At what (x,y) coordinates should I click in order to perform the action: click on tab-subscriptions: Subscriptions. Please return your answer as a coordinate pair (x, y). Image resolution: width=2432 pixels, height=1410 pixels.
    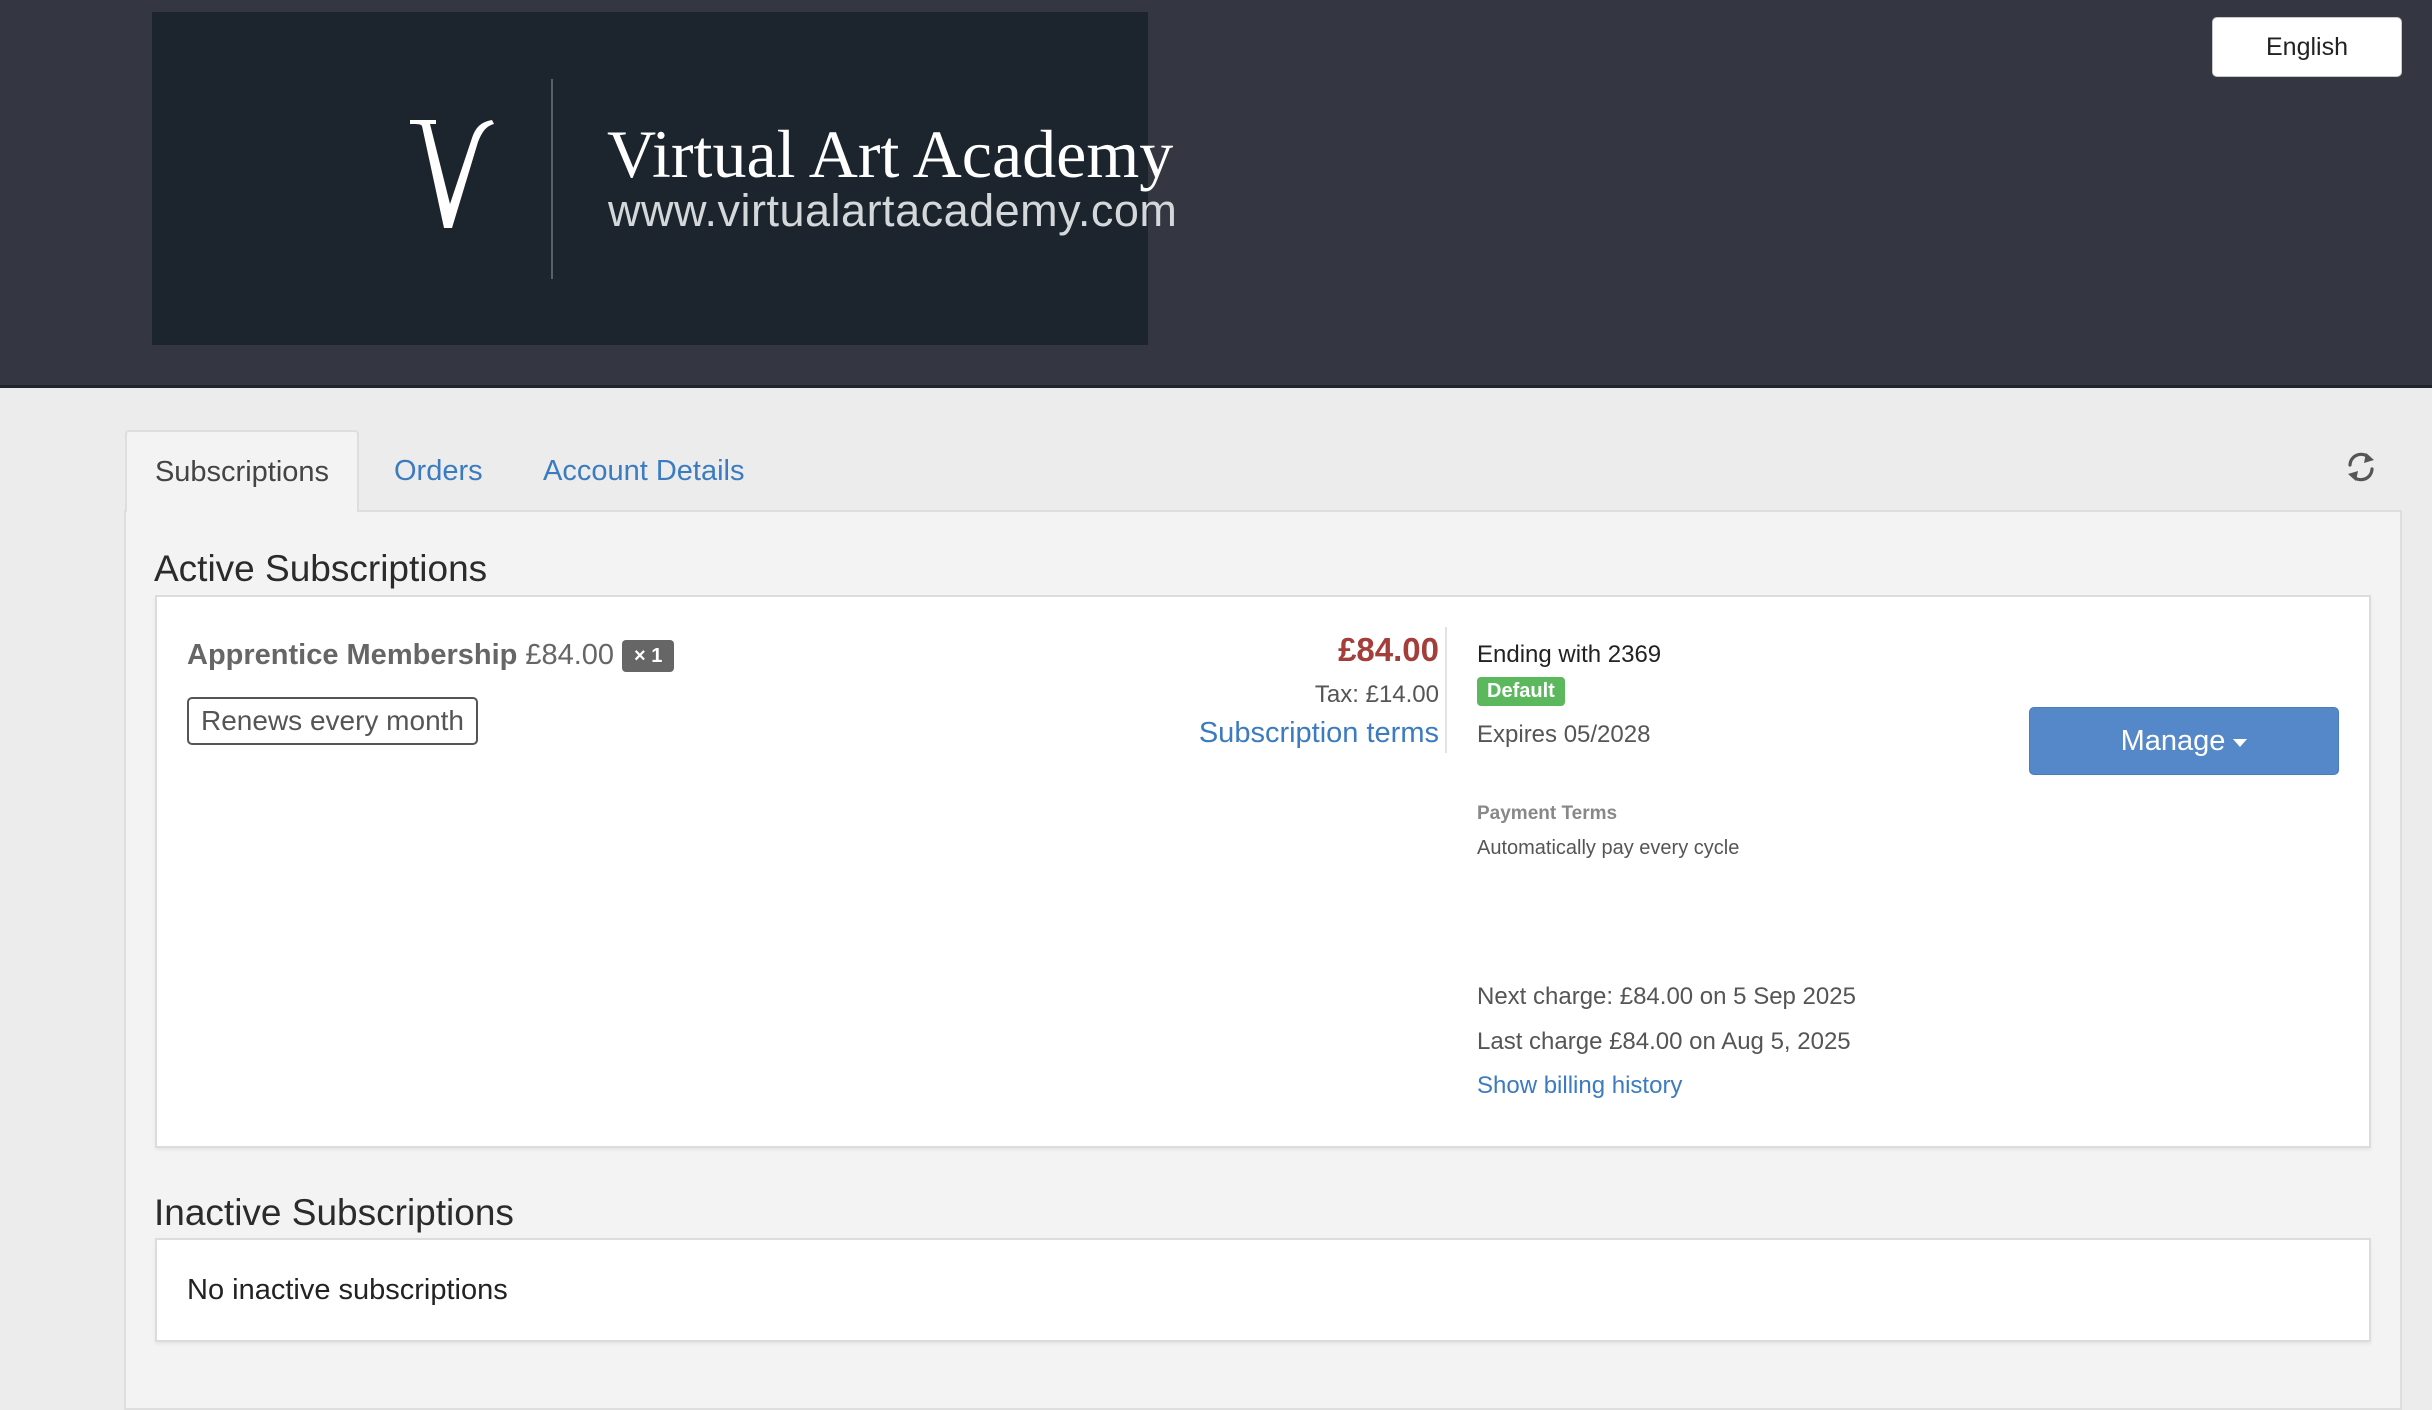
    Looking at the image, I should click on (242, 471).